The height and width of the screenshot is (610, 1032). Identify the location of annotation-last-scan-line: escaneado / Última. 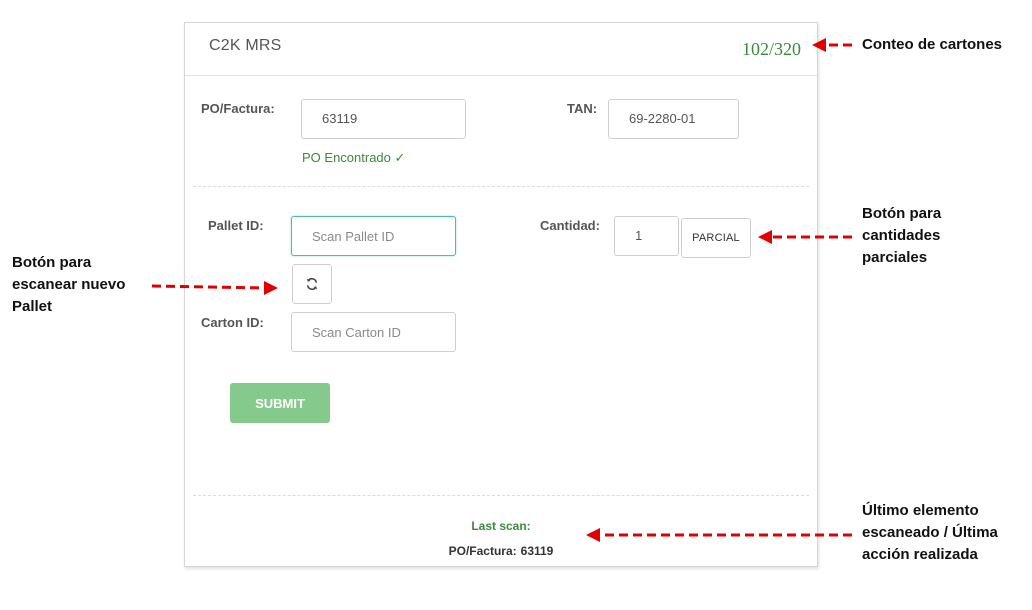
(930, 532).